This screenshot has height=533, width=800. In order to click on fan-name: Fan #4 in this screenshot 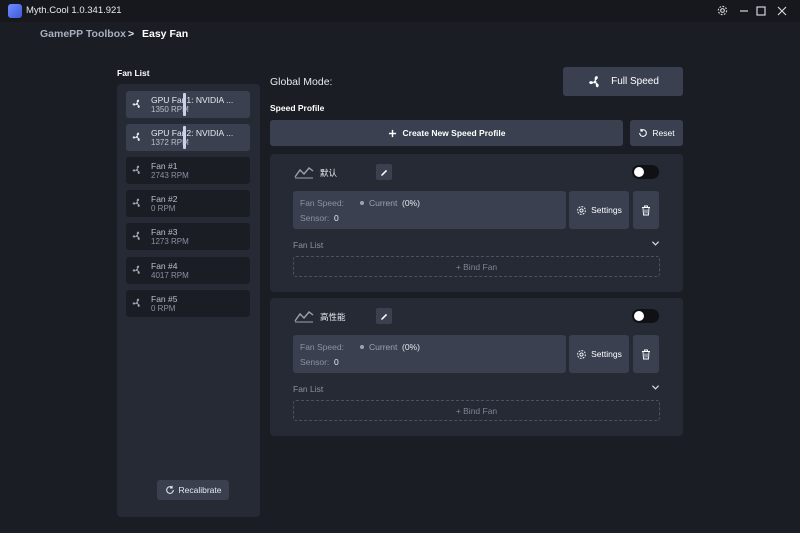, I will do `click(164, 266)`.